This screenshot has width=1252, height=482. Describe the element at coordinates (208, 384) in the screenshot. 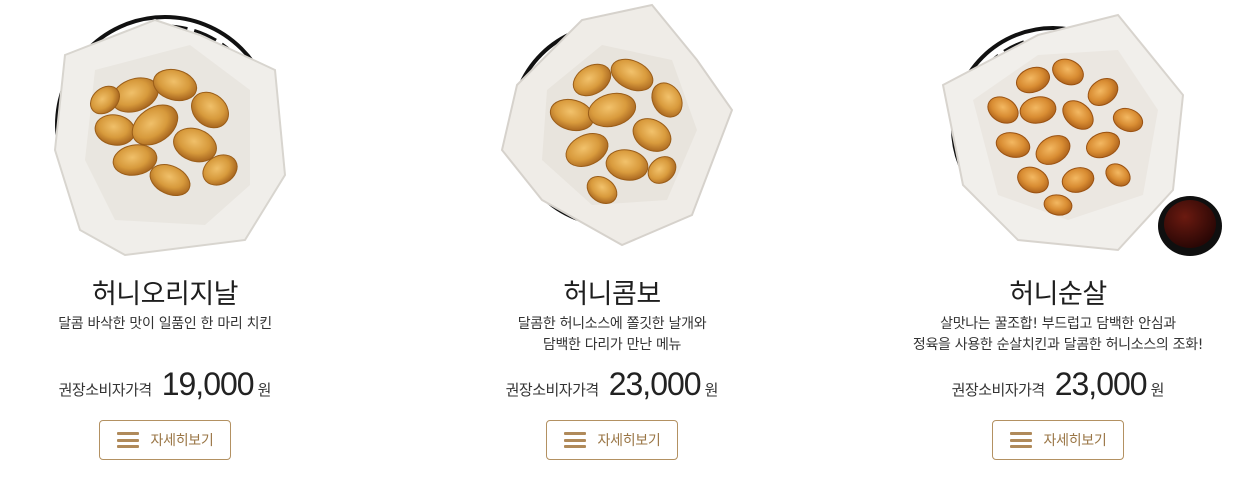

I see `price-value: 19,000` at that location.